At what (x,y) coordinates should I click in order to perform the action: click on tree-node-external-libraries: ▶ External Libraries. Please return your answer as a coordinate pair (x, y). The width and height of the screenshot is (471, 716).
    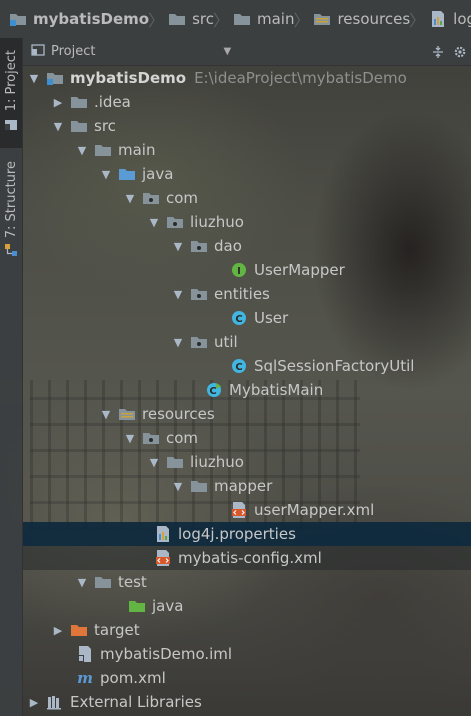
    Looking at the image, I should click on (247, 702).